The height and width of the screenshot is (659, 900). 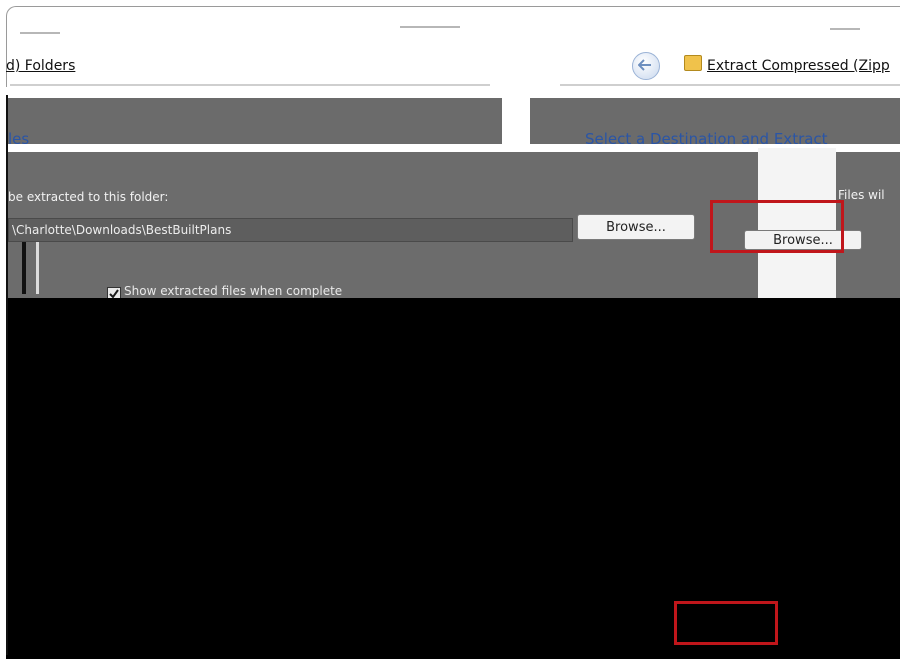 What do you see at coordinates (19, 139) in the screenshot?
I see `page-heading-left: les` at bounding box center [19, 139].